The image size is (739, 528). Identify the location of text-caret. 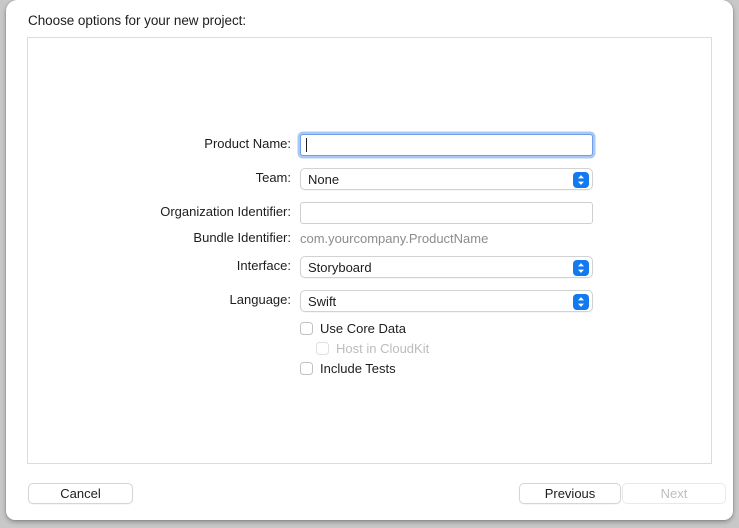
(306, 145).